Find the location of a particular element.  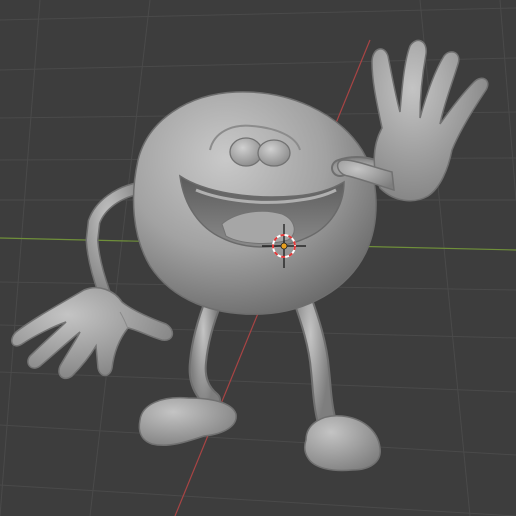

object-origin-dot is located at coordinates (284, 246).